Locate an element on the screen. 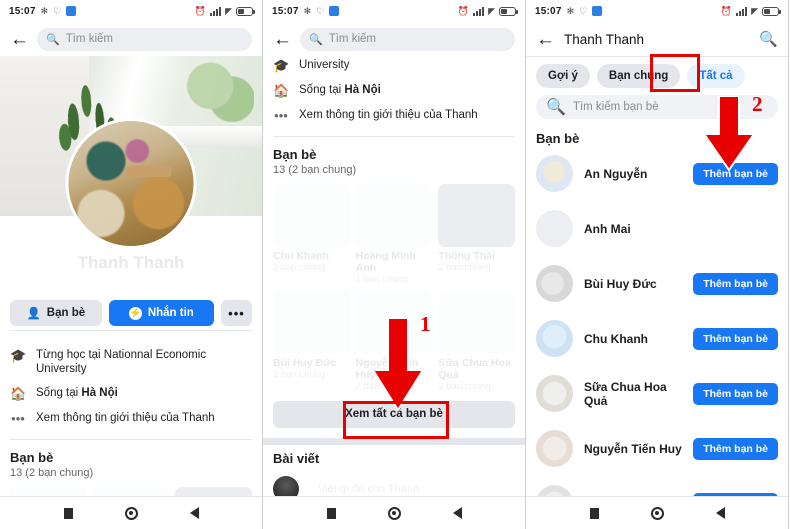 The width and height of the screenshot is (790, 529). message-button: ⚡ Nhắn tin is located at coordinates (161, 313).